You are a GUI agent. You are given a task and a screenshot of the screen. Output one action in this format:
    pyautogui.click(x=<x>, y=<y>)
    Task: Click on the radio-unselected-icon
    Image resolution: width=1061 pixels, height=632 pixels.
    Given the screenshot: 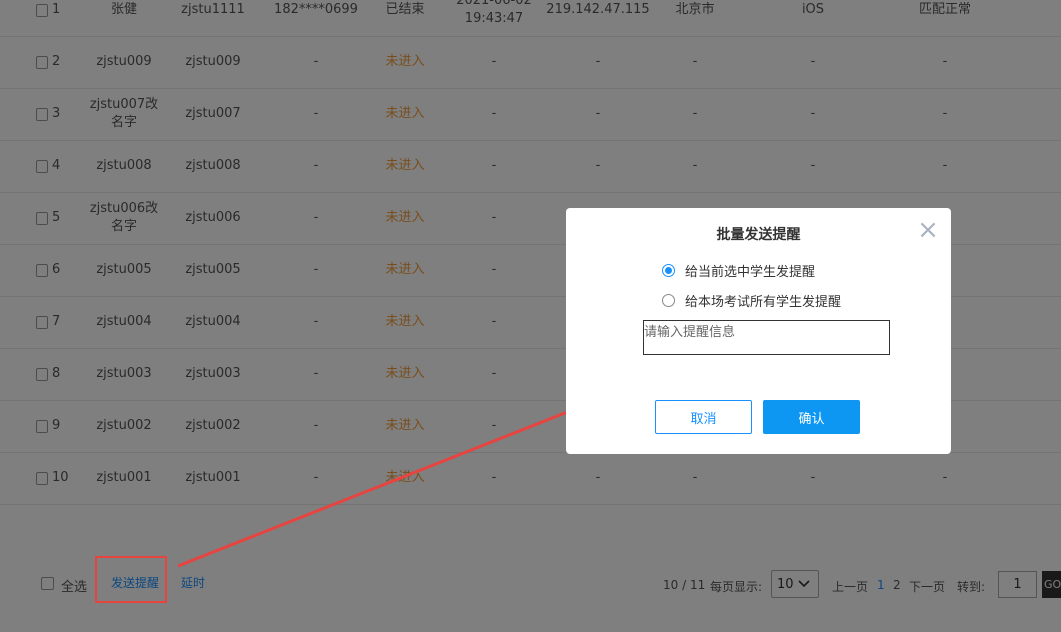 What is the action you would take?
    pyautogui.click(x=668, y=300)
    